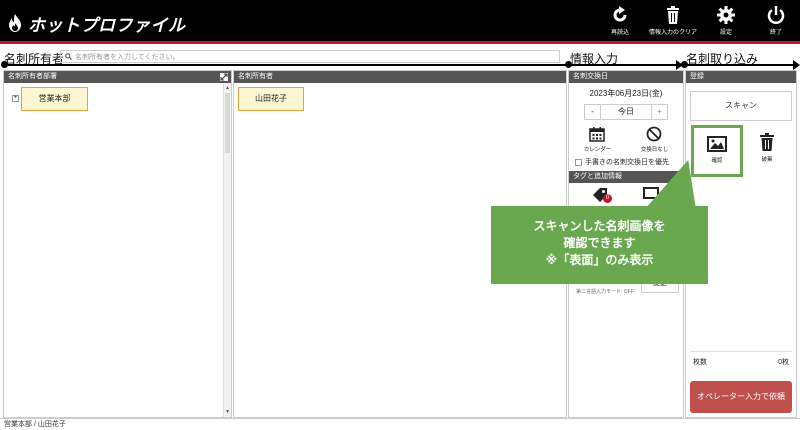 This screenshot has height=430, width=800. Describe the element at coordinates (597, 150) in the screenshot. I see `calendar-label: カレンダー` at that location.